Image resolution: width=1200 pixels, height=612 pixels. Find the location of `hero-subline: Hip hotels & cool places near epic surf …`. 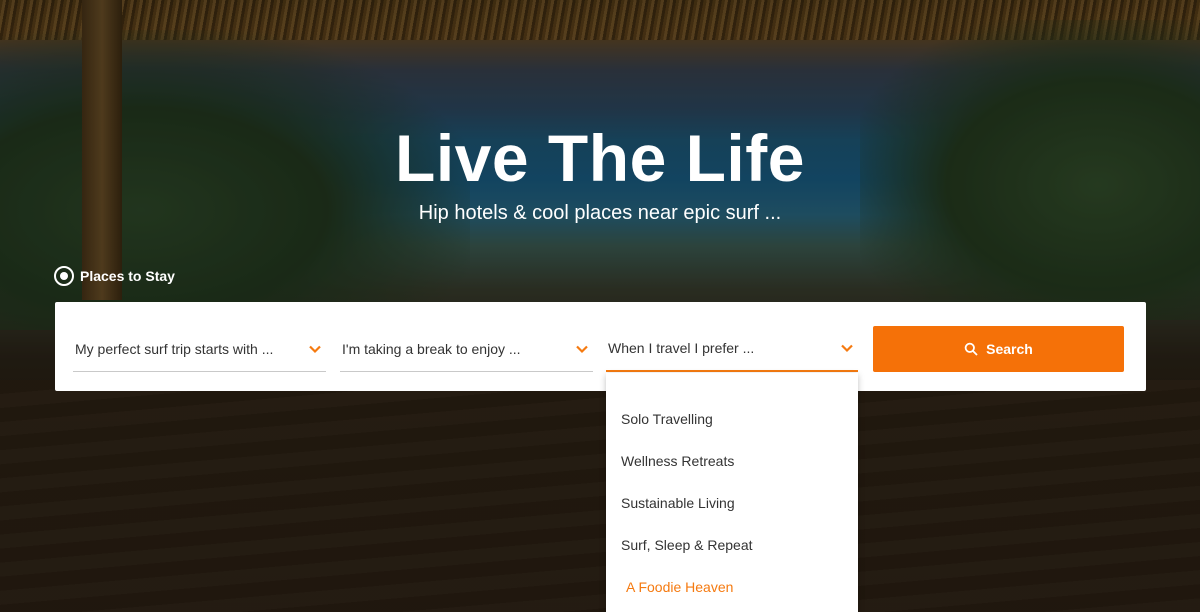

hero-subline: Hip hotels & cool places near epic surf … is located at coordinates (600, 213).